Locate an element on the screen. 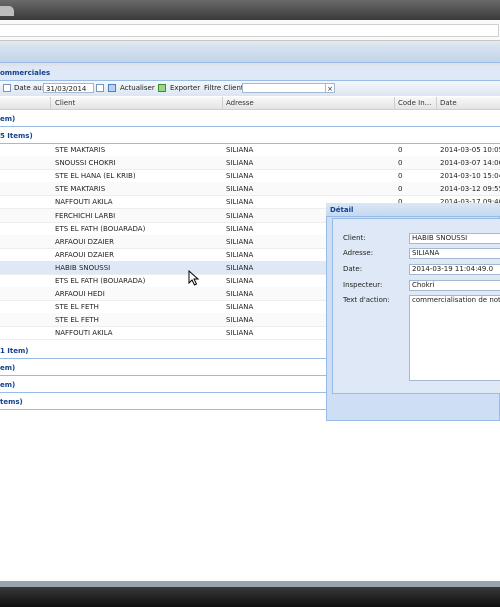 This screenshot has width=500, height=607. filter-client-input is located at coordinates (284, 88).